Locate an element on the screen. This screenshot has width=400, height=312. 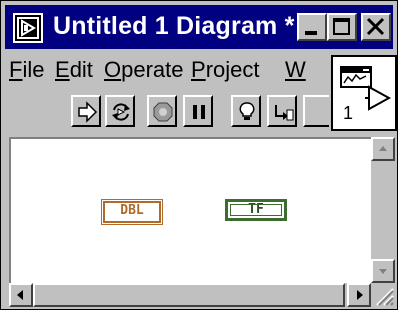
resize-grip is located at coordinates (383, 295).